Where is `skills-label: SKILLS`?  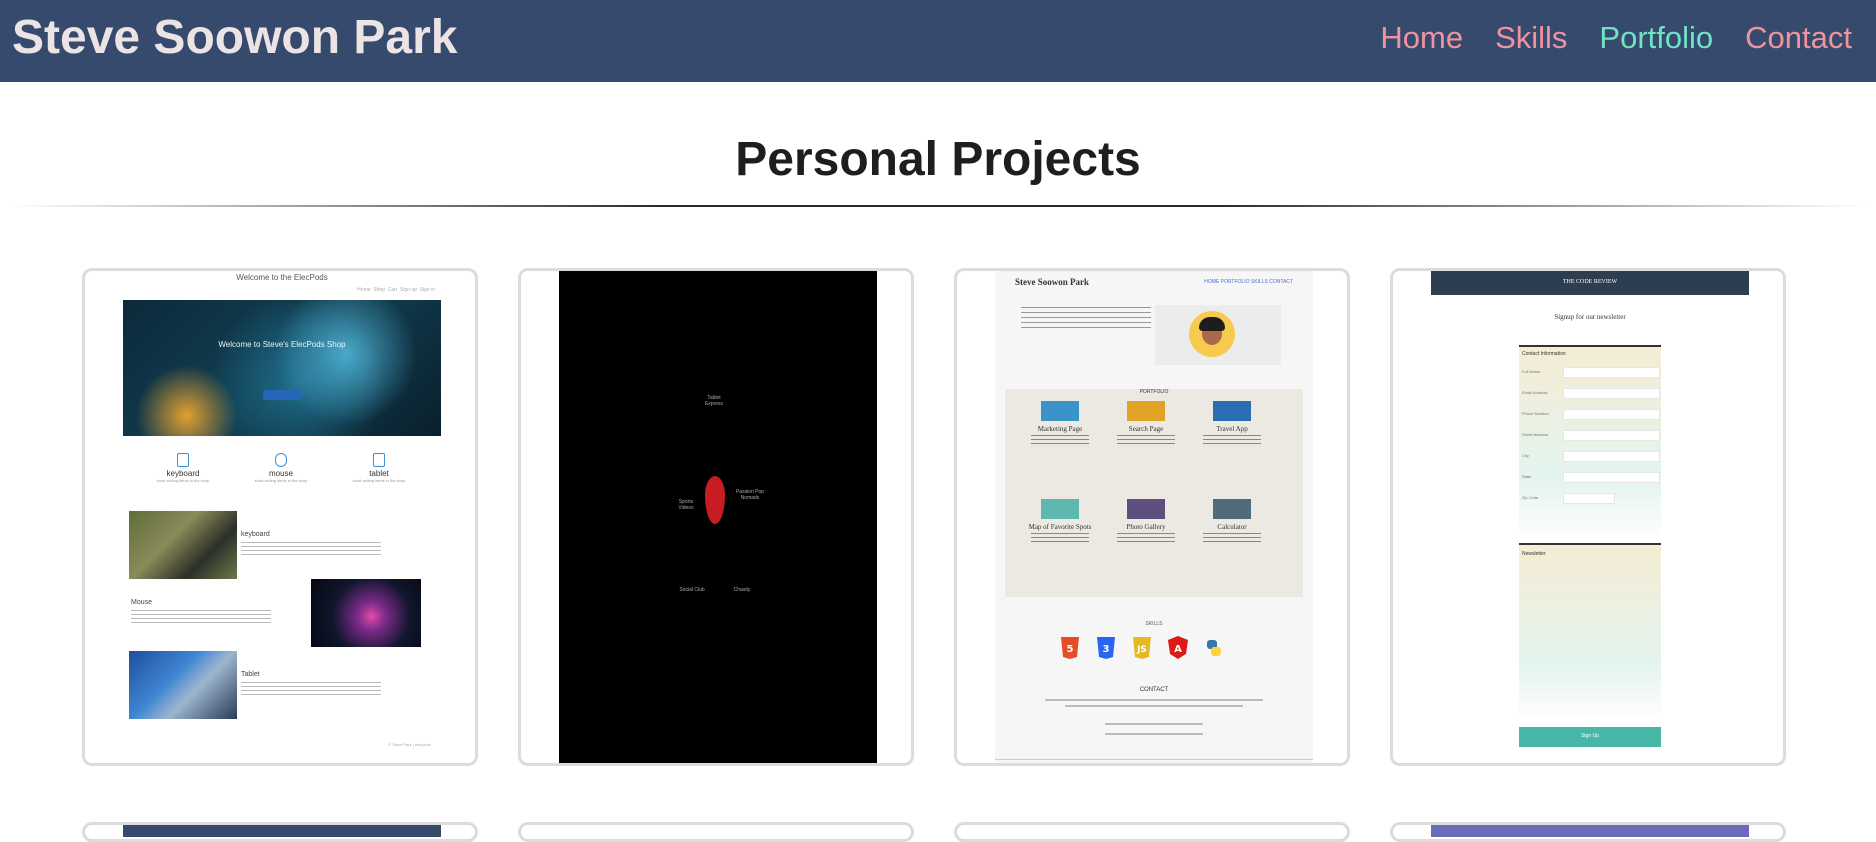
skills-label: SKILLS is located at coordinates (1154, 624).